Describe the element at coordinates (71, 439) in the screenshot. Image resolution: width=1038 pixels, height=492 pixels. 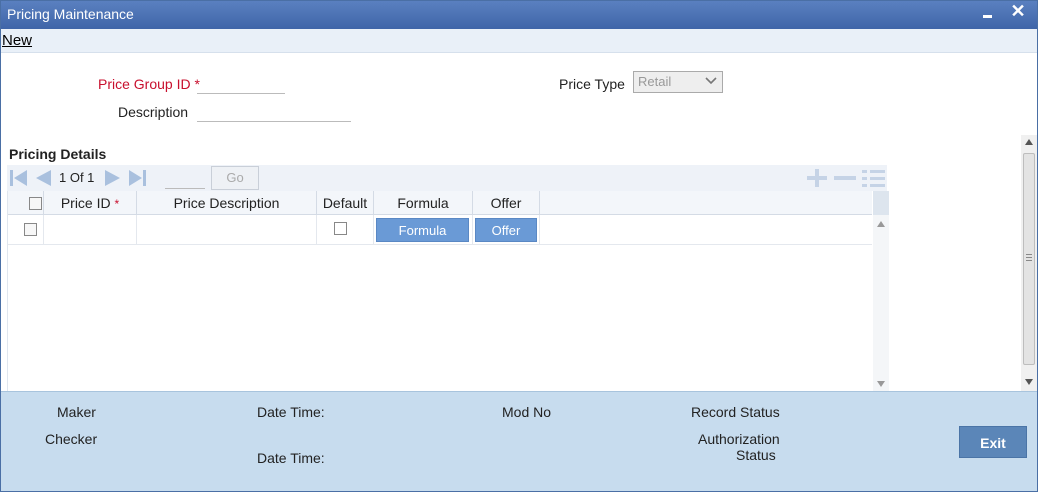
I see `checker-label: Checker` at that location.